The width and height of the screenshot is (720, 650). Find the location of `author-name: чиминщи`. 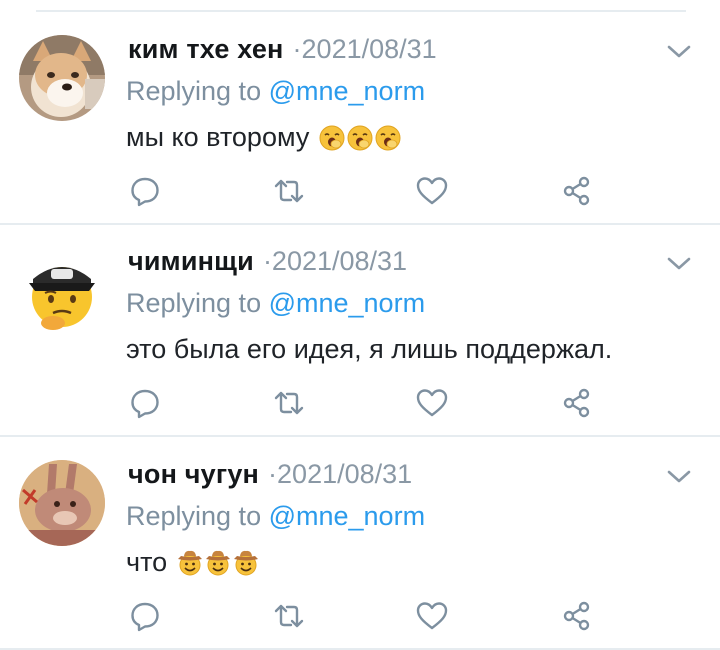

author-name: чиминщи is located at coordinates (191, 261).